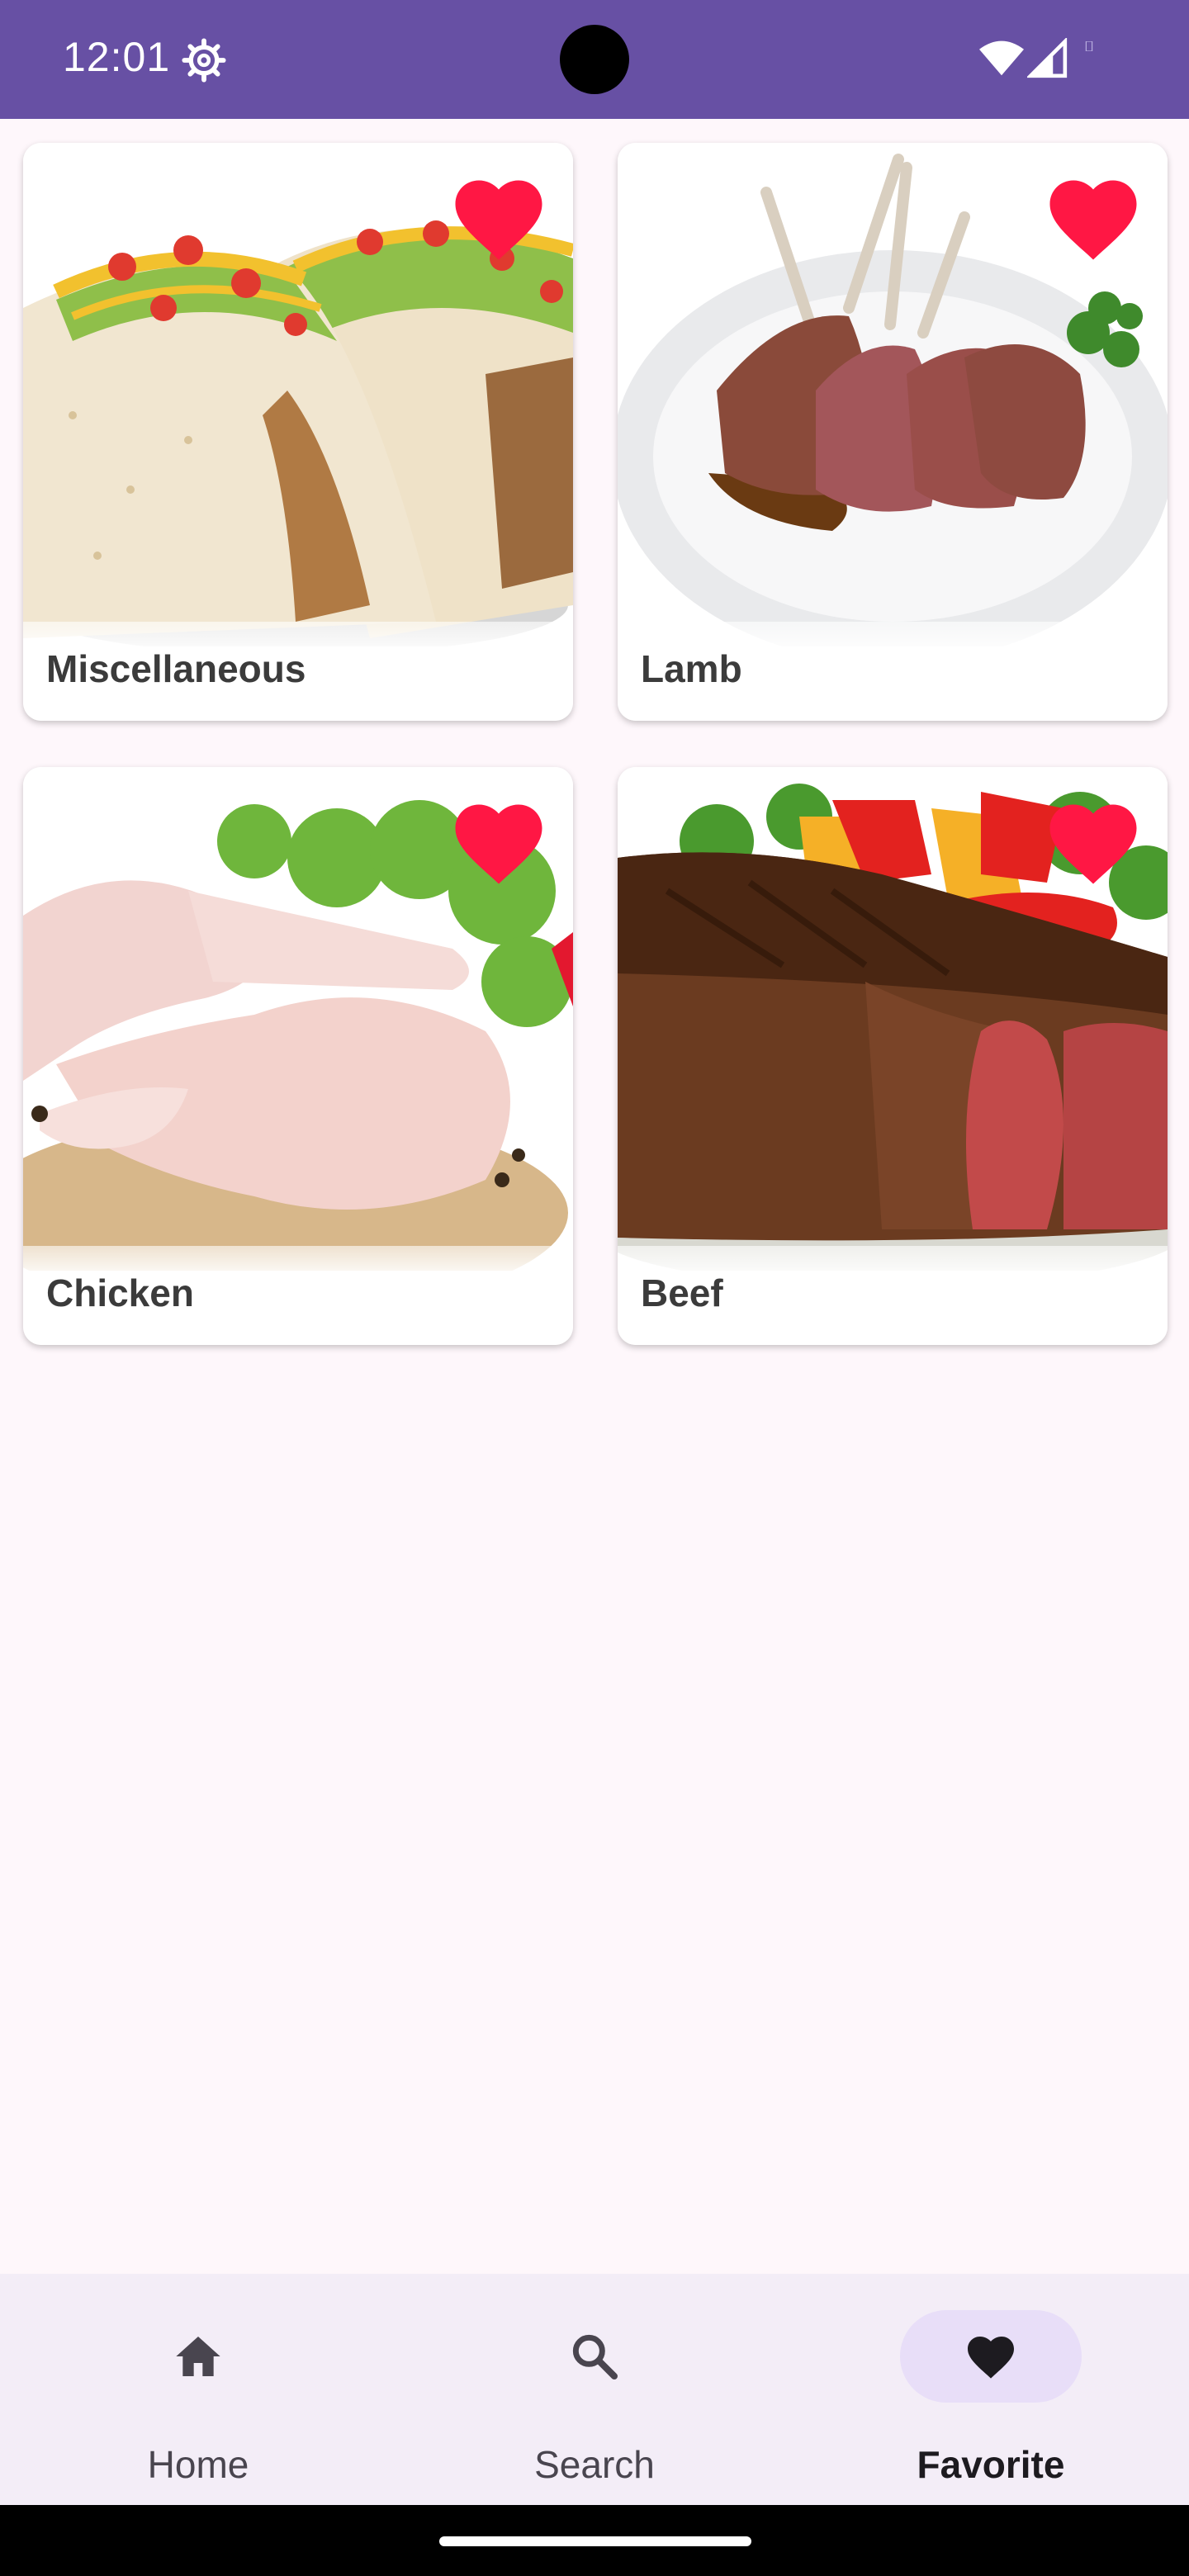  What do you see at coordinates (198, 2389) in the screenshot?
I see `nav-item-home: Home` at bounding box center [198, 2389].